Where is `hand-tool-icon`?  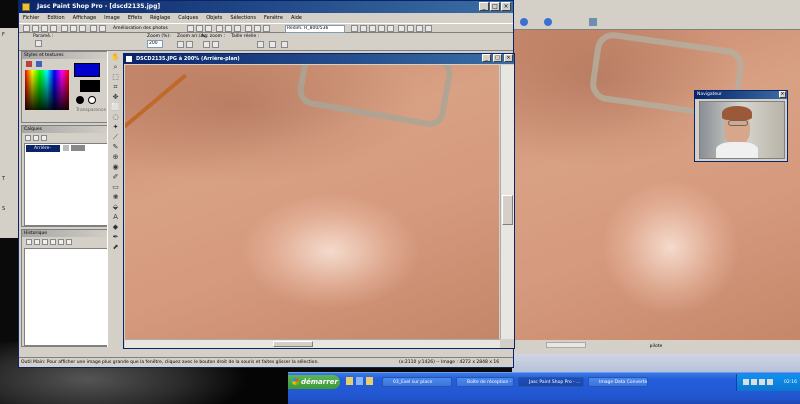
hand-tool-icon is located at coordinates (38, 43).